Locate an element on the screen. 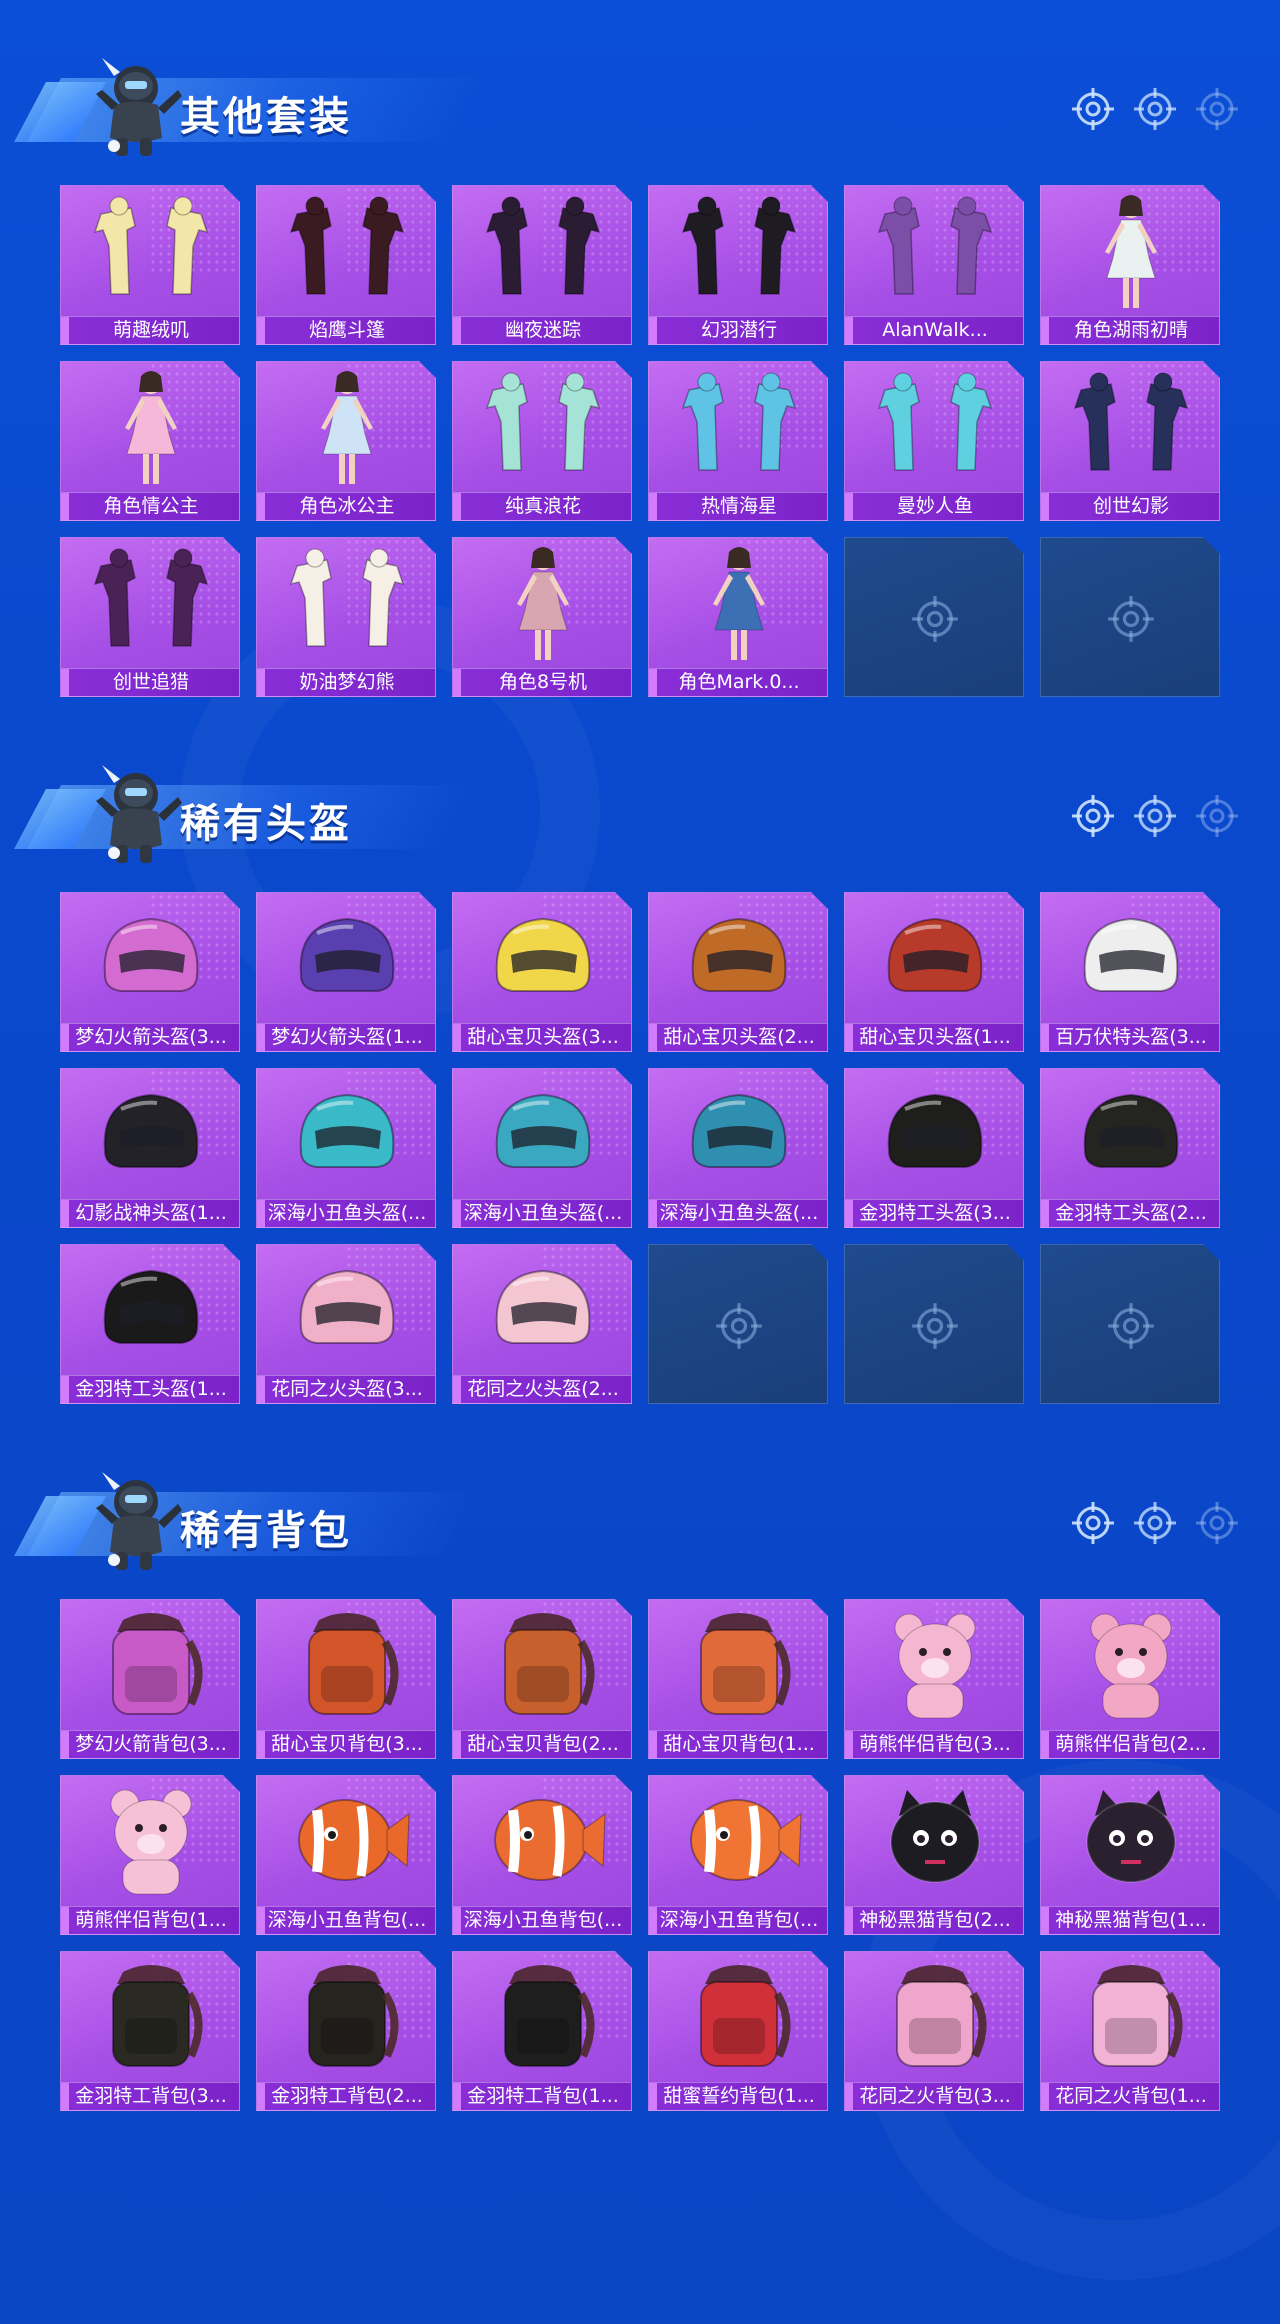 The height and width of the screenshot is (2324, 1280). item-label: 幻羽潜行 is located at coordinates (738, 330).